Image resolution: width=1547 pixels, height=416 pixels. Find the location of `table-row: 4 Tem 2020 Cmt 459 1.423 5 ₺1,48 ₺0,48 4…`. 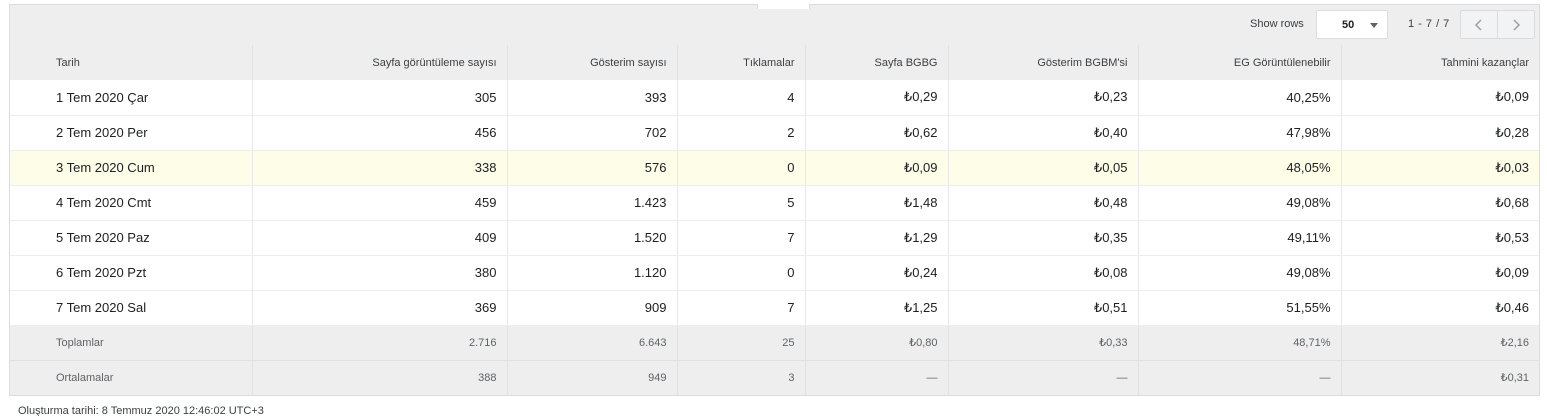

table-row: 4 Tem 2020 Cmt 459 1.423 5 ₺1,48 ₺0,48 4… is located at coordinates (774, 203).